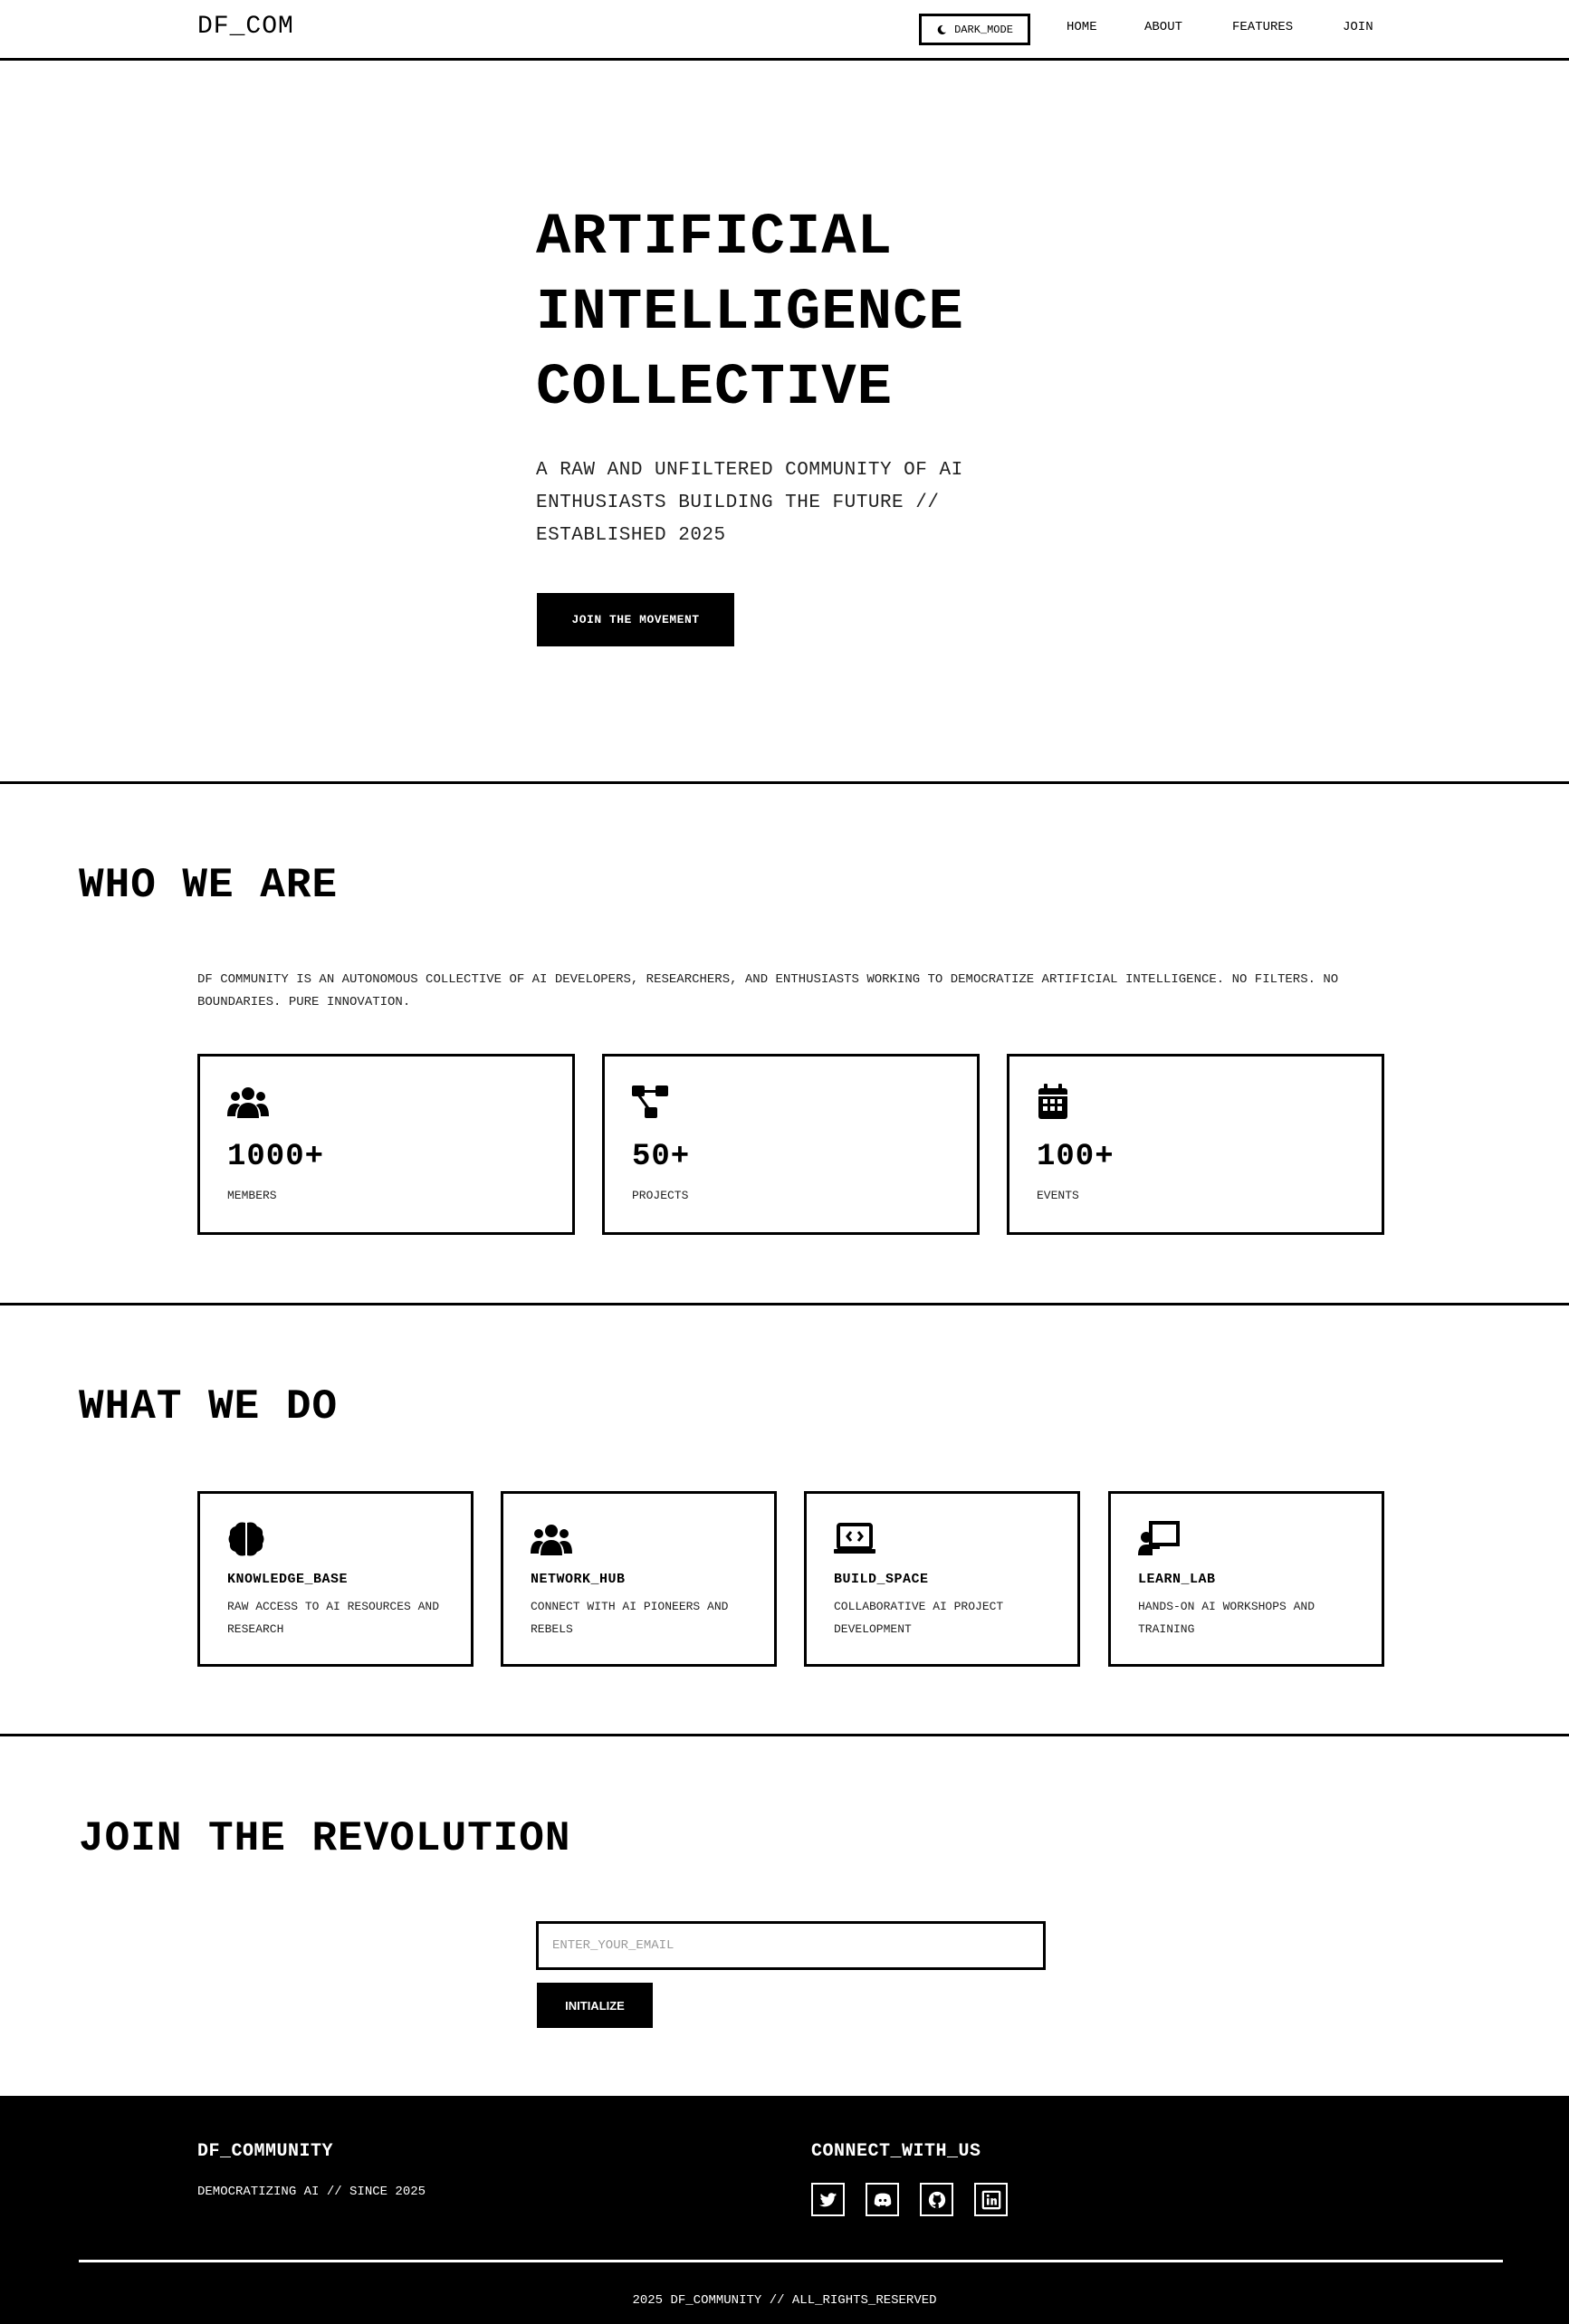 The width and height of the screenshot is (1569, 2324). I want to click on email-input, so click(791, 1945).